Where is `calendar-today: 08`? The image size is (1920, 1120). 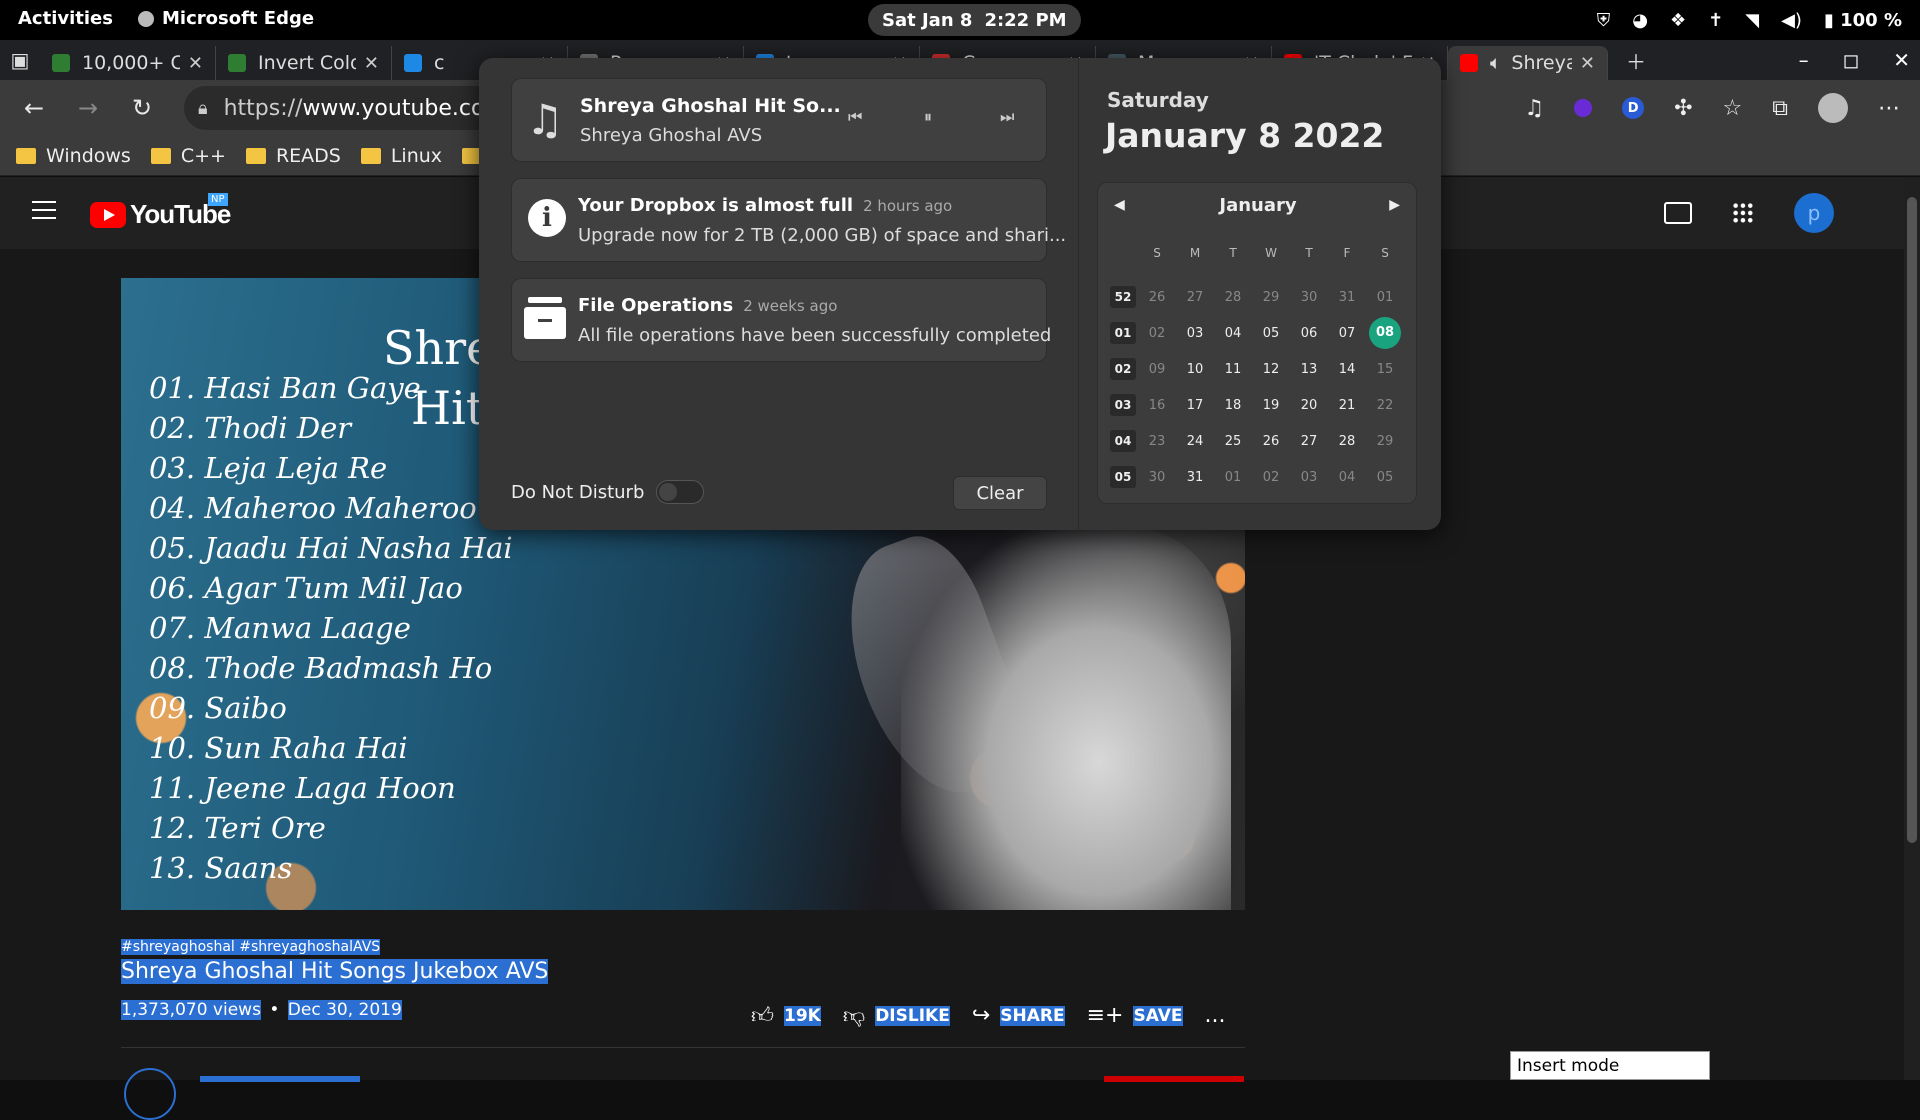
calendar-today: 08 is located at coordinates (1385, 333).